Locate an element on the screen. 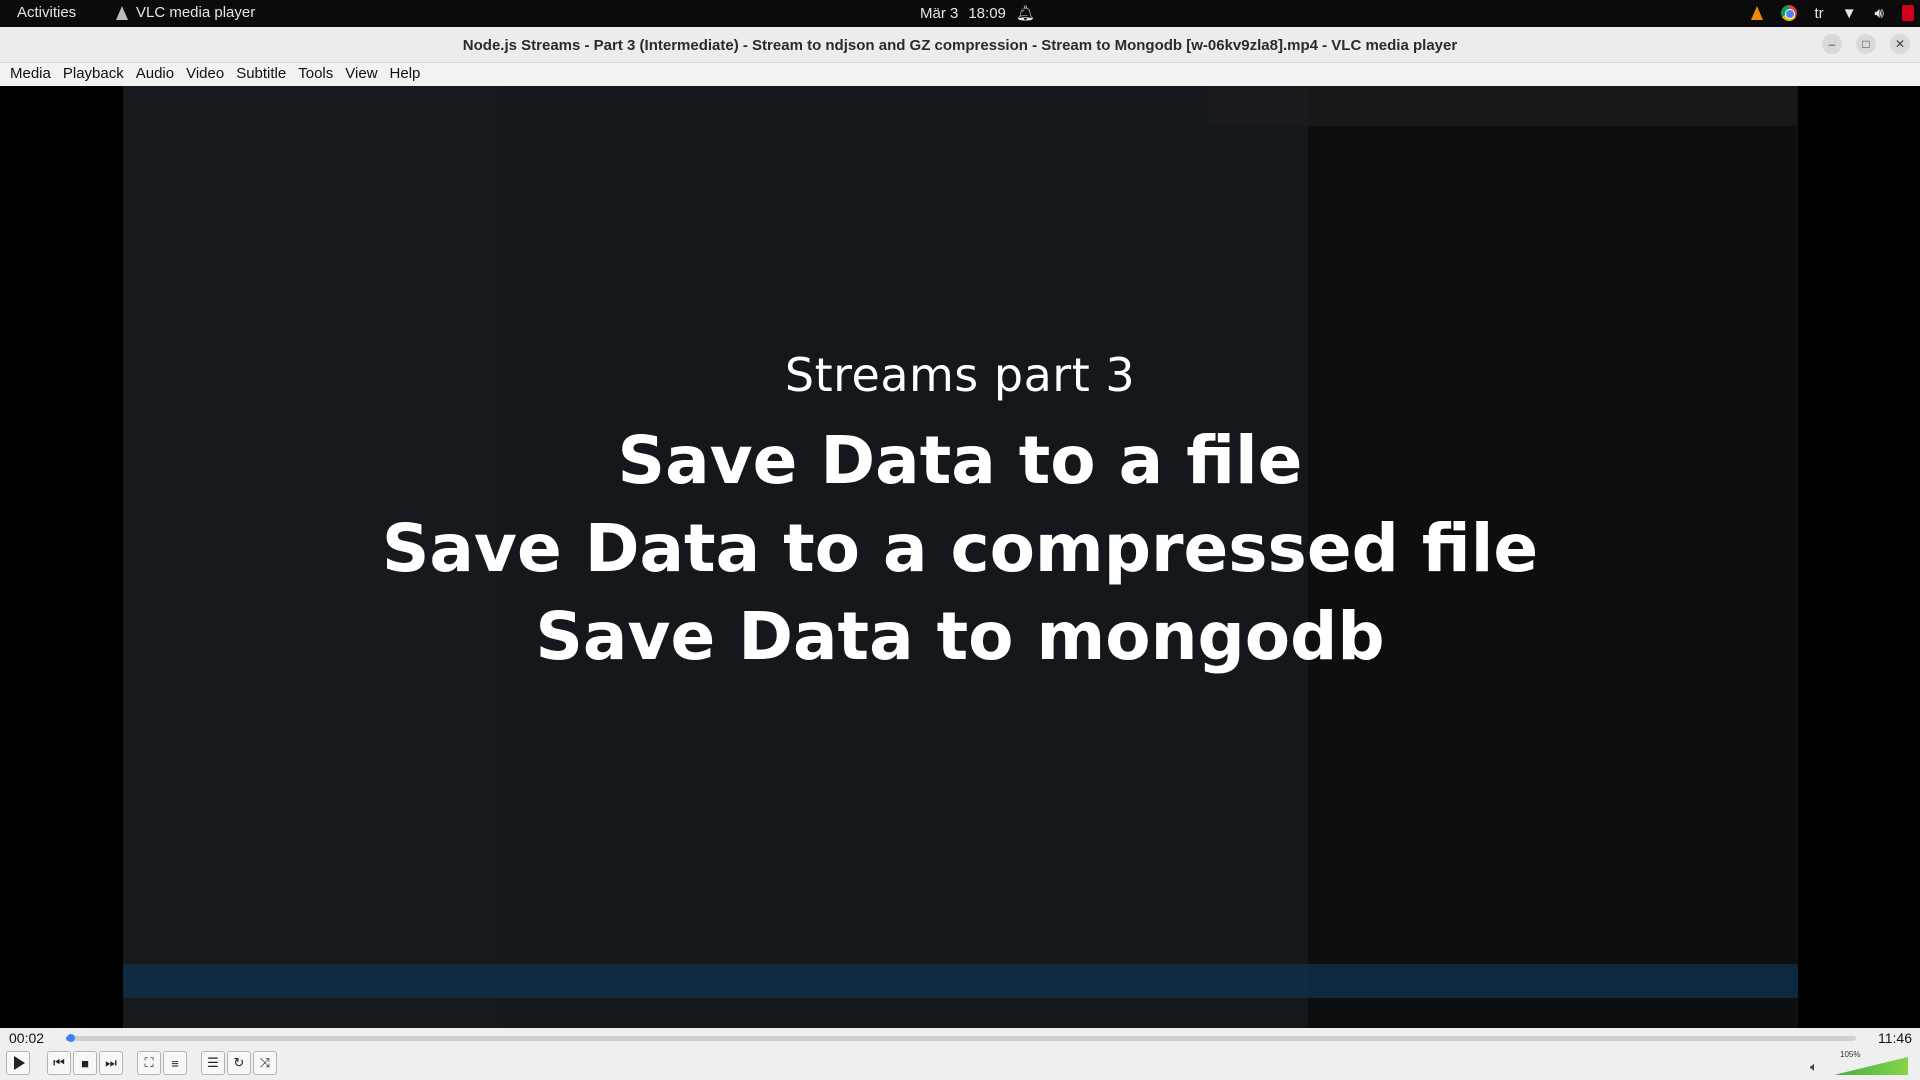 This screenshot has height=1080, width=1920. volume-slider: 🔈︎ 105% is located at coordinates (1862, 1062).